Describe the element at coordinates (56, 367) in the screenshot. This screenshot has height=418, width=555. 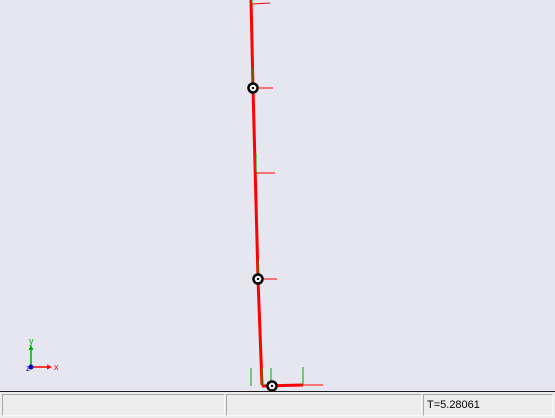
I see `x-axis-label: x` at that location.